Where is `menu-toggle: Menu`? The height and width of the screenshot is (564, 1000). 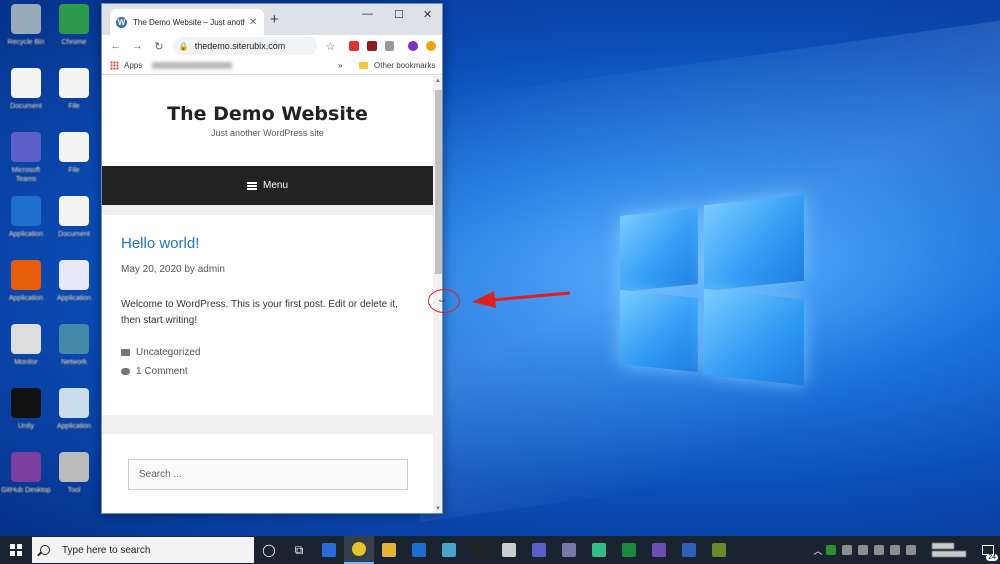
menu-toggle: Menu is located at coordinates (267, 185).